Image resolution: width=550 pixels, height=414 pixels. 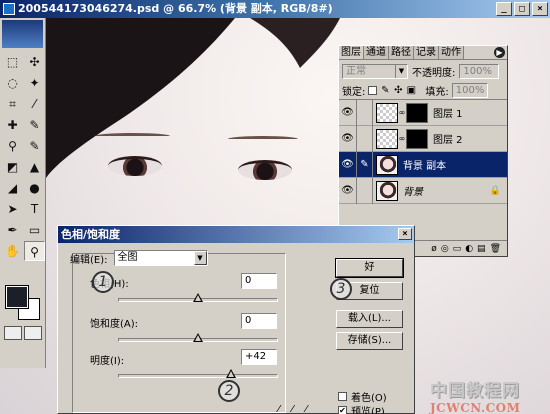 I want to click on crop-tool-icon: ⌗, so click(x=12, y=104).